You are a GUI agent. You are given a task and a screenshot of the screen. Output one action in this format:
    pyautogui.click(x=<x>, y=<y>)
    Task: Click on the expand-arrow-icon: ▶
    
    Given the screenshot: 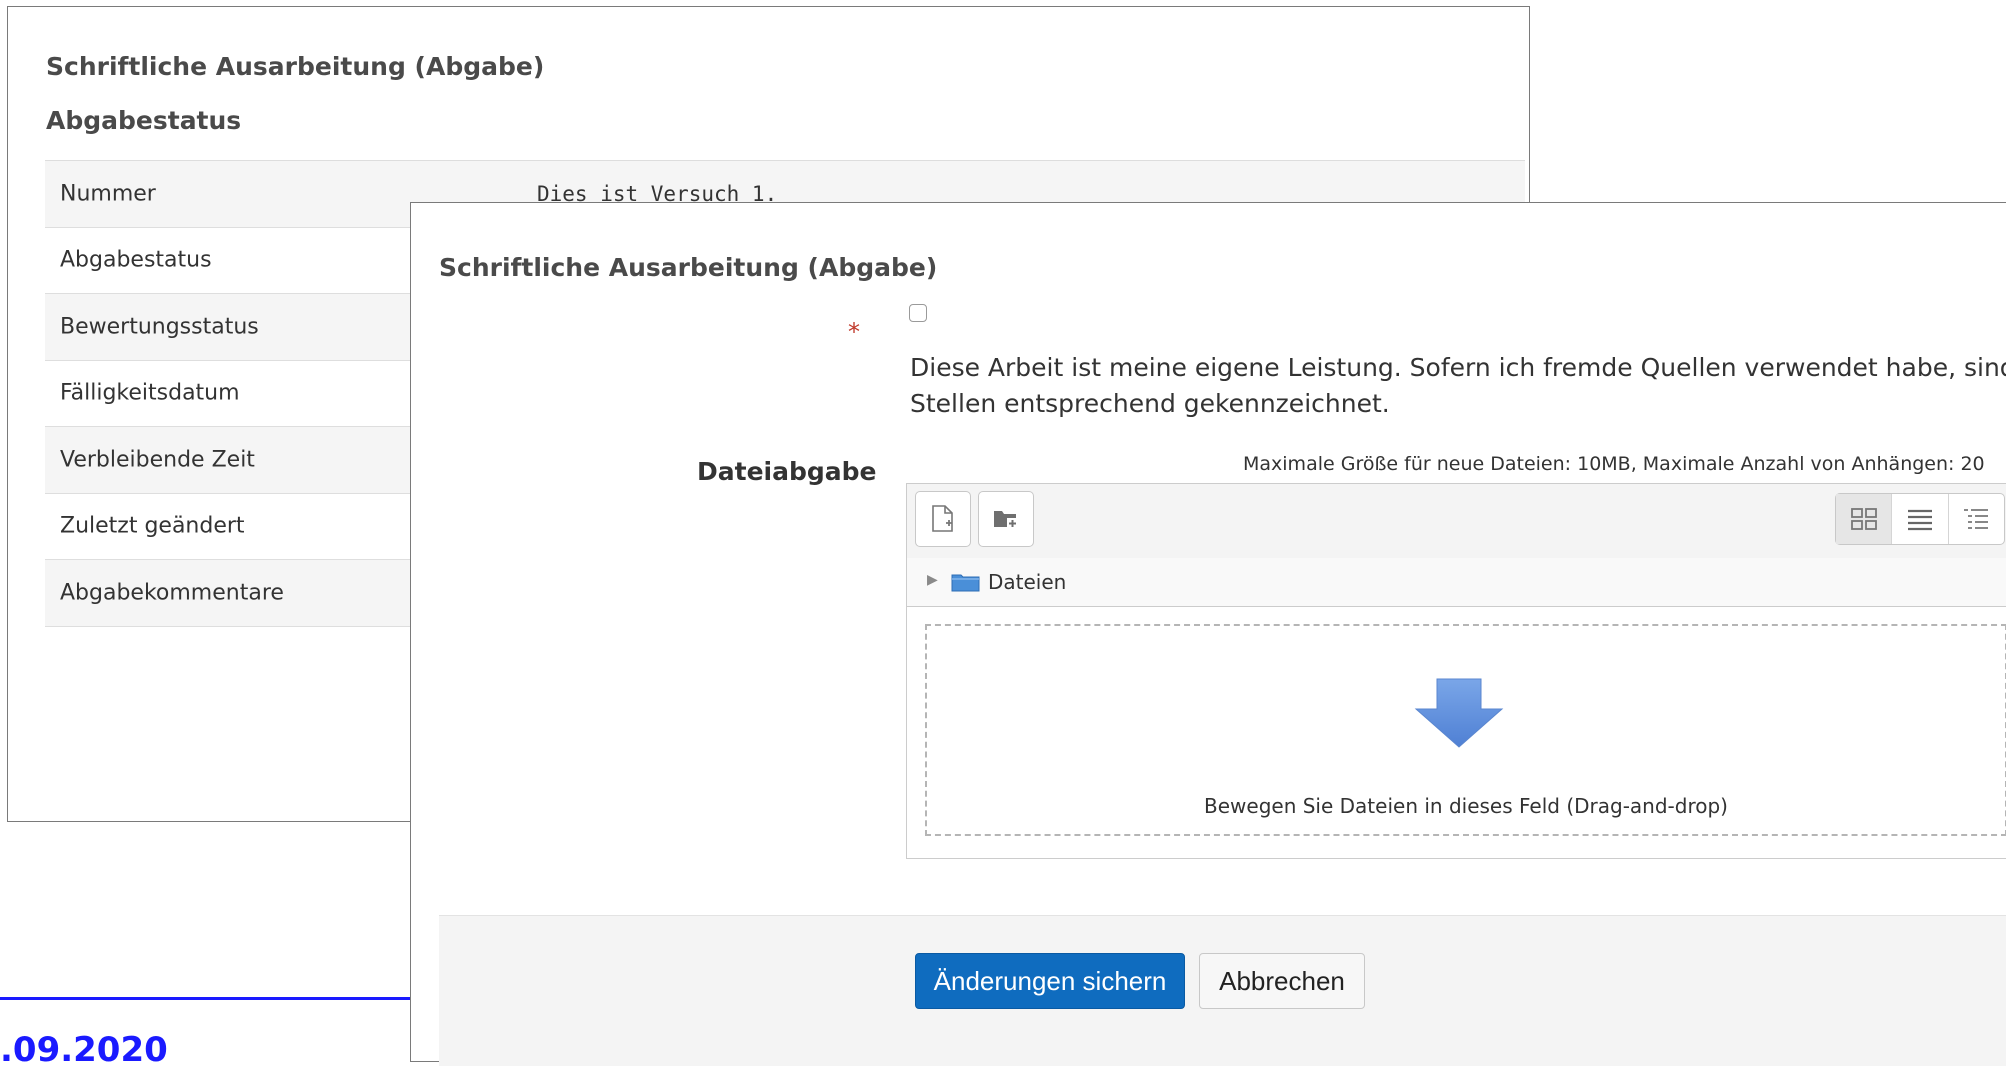 What is the action you would take?
    pyautogui.click(x=932, y=580)
    